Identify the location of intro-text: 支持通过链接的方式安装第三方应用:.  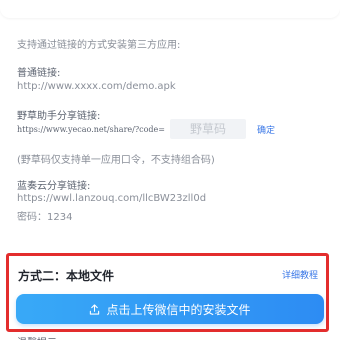
(99, 45).